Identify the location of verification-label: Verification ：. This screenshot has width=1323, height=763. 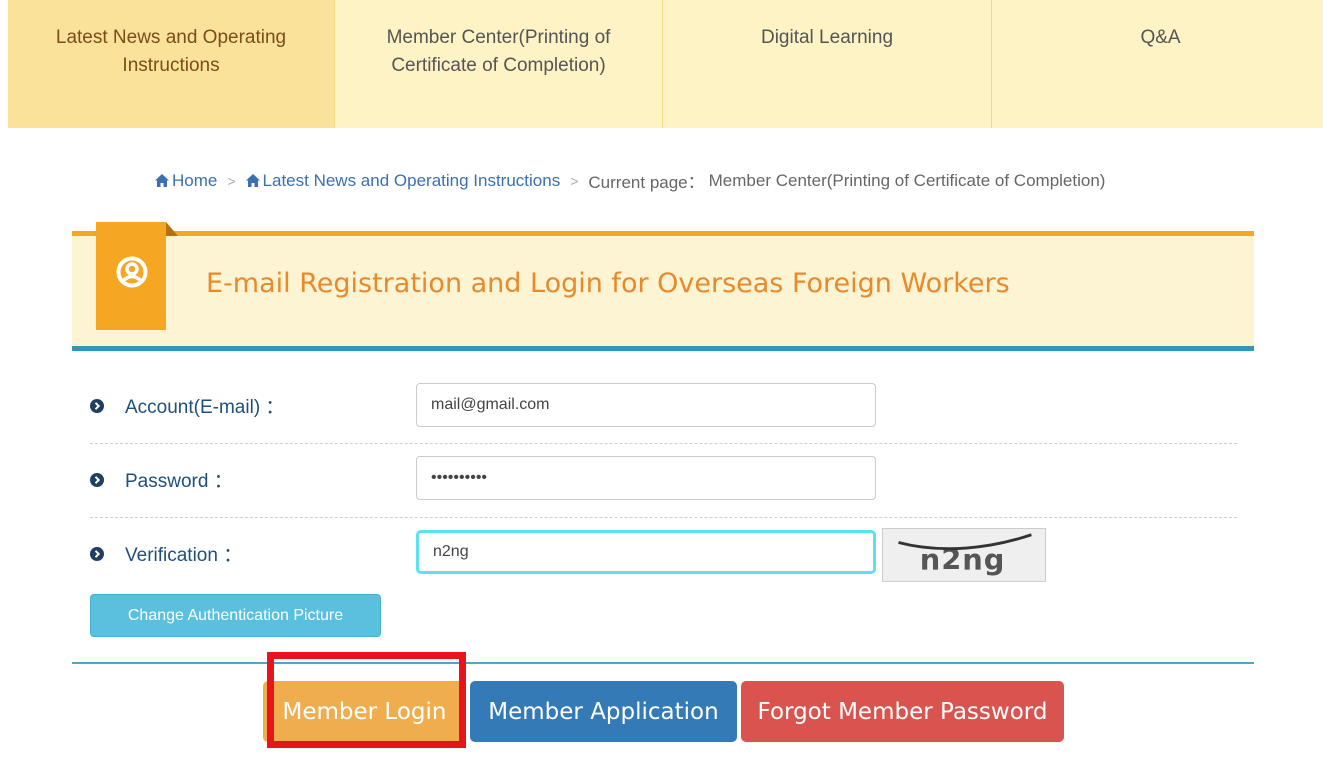
(166, 553).